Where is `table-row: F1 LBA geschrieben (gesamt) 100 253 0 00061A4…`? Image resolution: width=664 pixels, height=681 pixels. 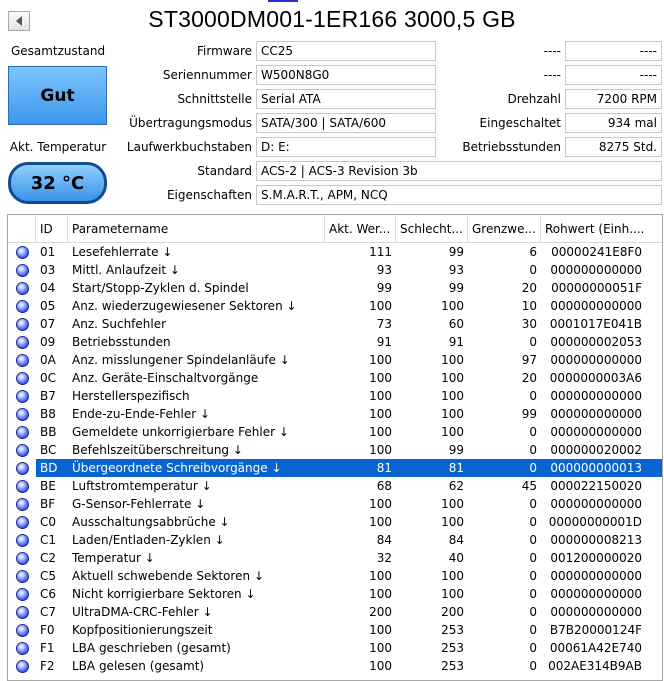
table-row: F1 LBA geschrieben (gesamt) 100 253 0 00061A4… is located at coordinates (335, 648).